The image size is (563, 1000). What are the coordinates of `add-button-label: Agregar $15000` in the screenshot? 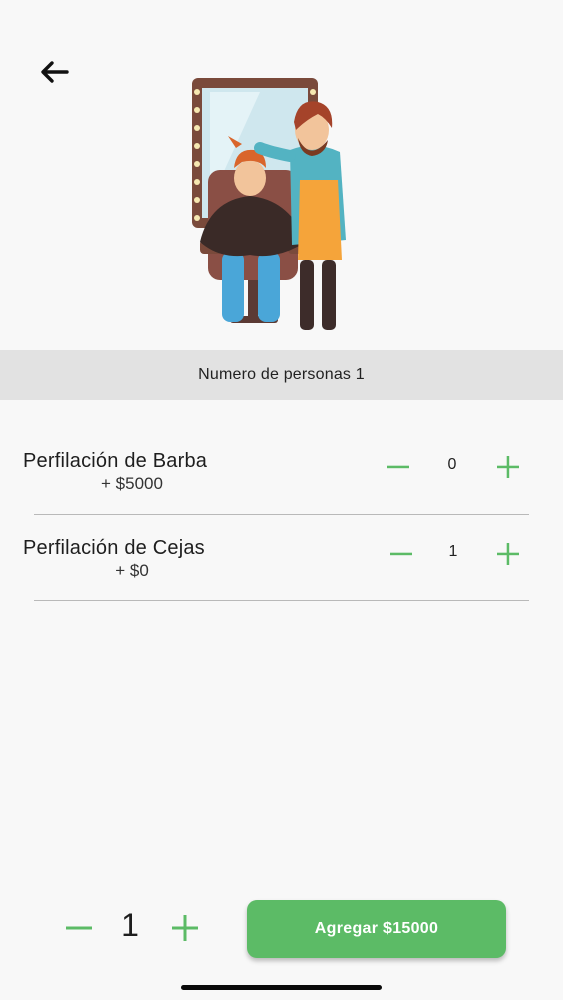 It's located at (376, 928).